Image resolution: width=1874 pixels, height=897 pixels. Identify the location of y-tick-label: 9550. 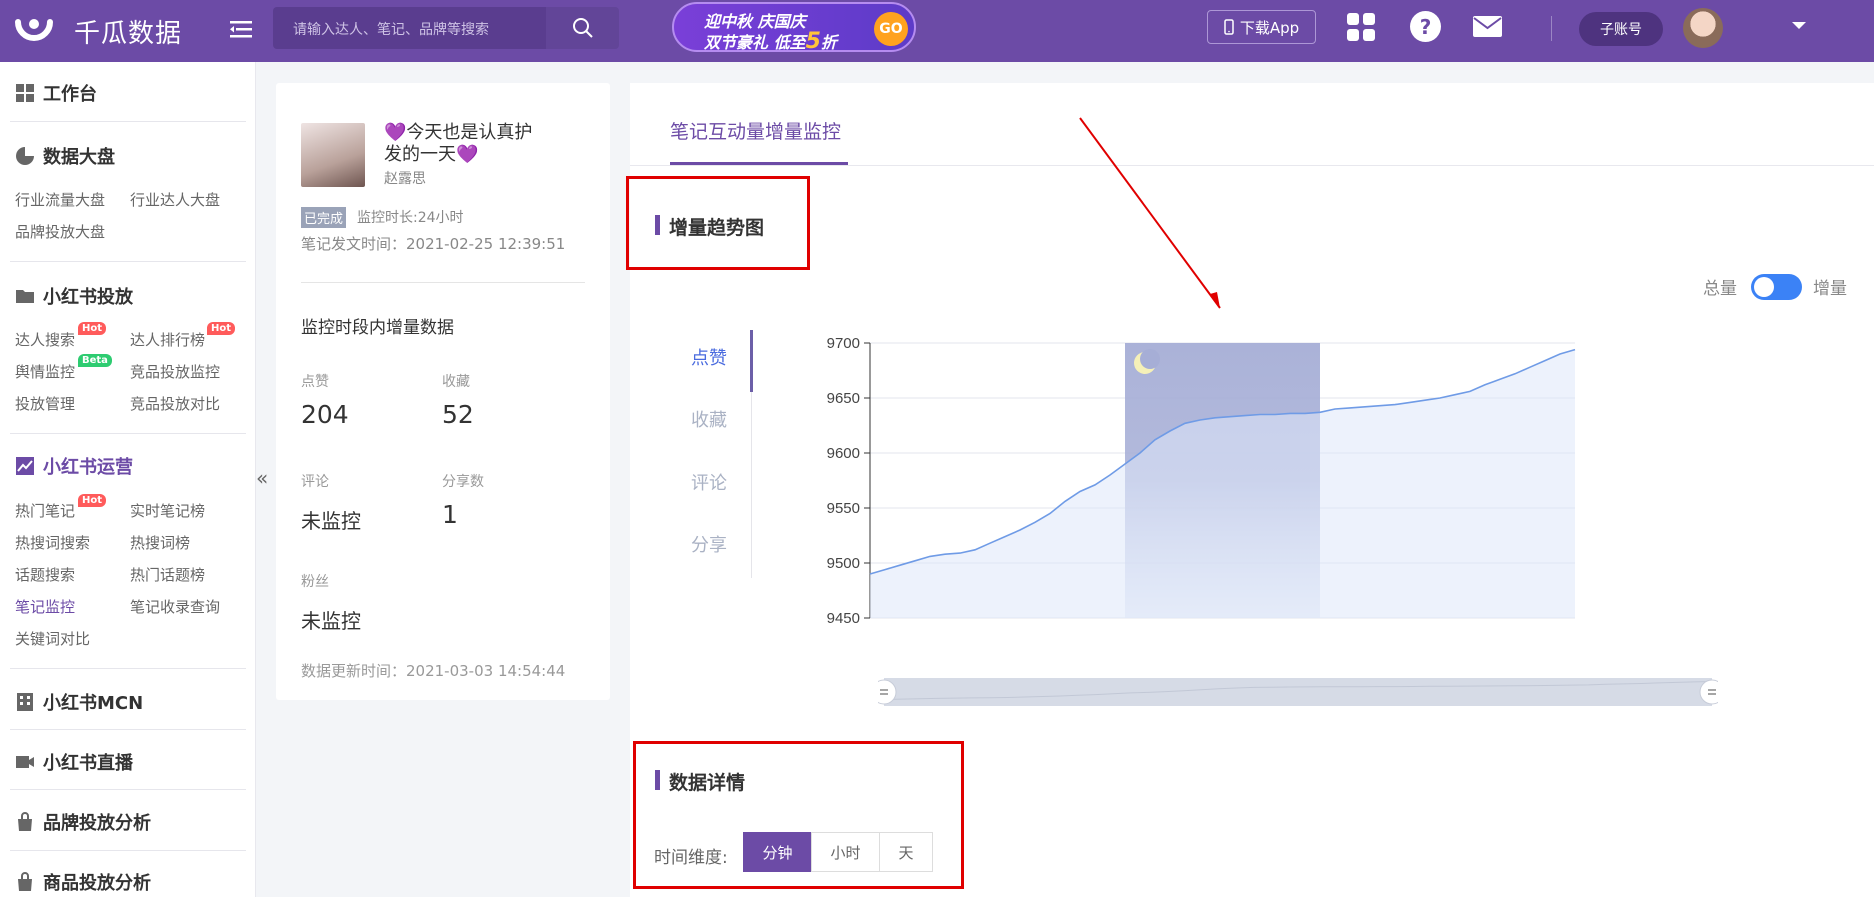
(843, 508).